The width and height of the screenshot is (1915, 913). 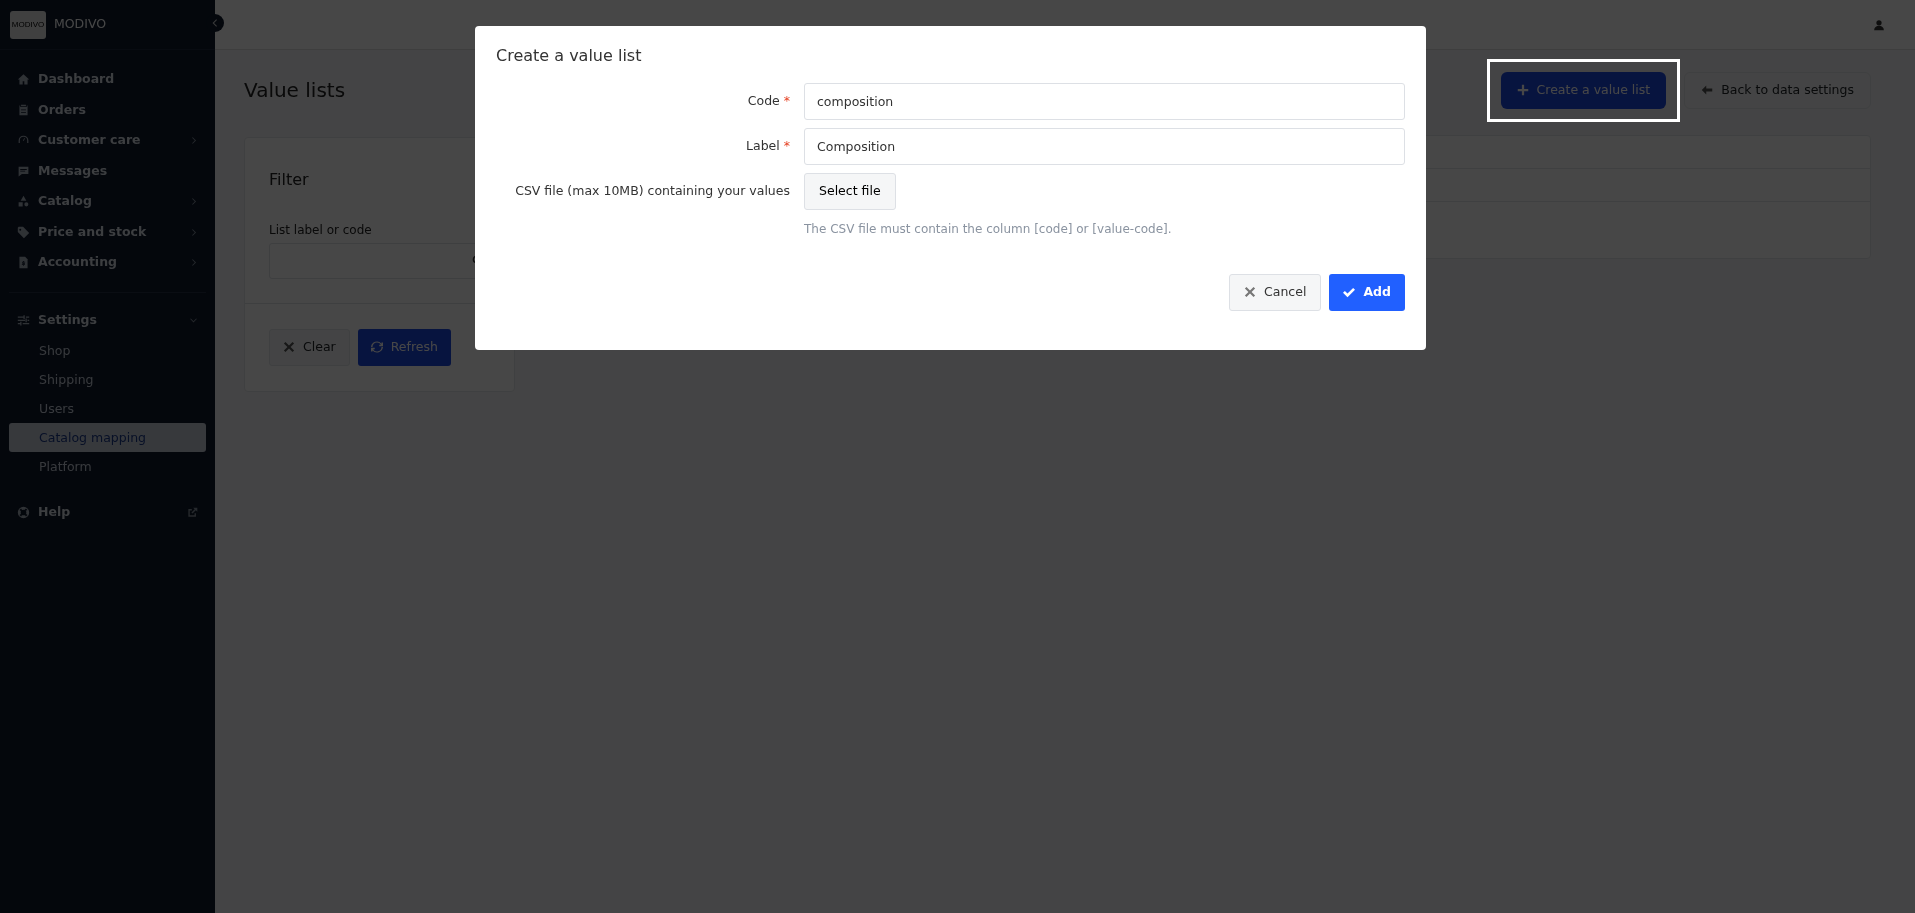 I want to click on page-title: Value lists, so click(x=295, y=90).